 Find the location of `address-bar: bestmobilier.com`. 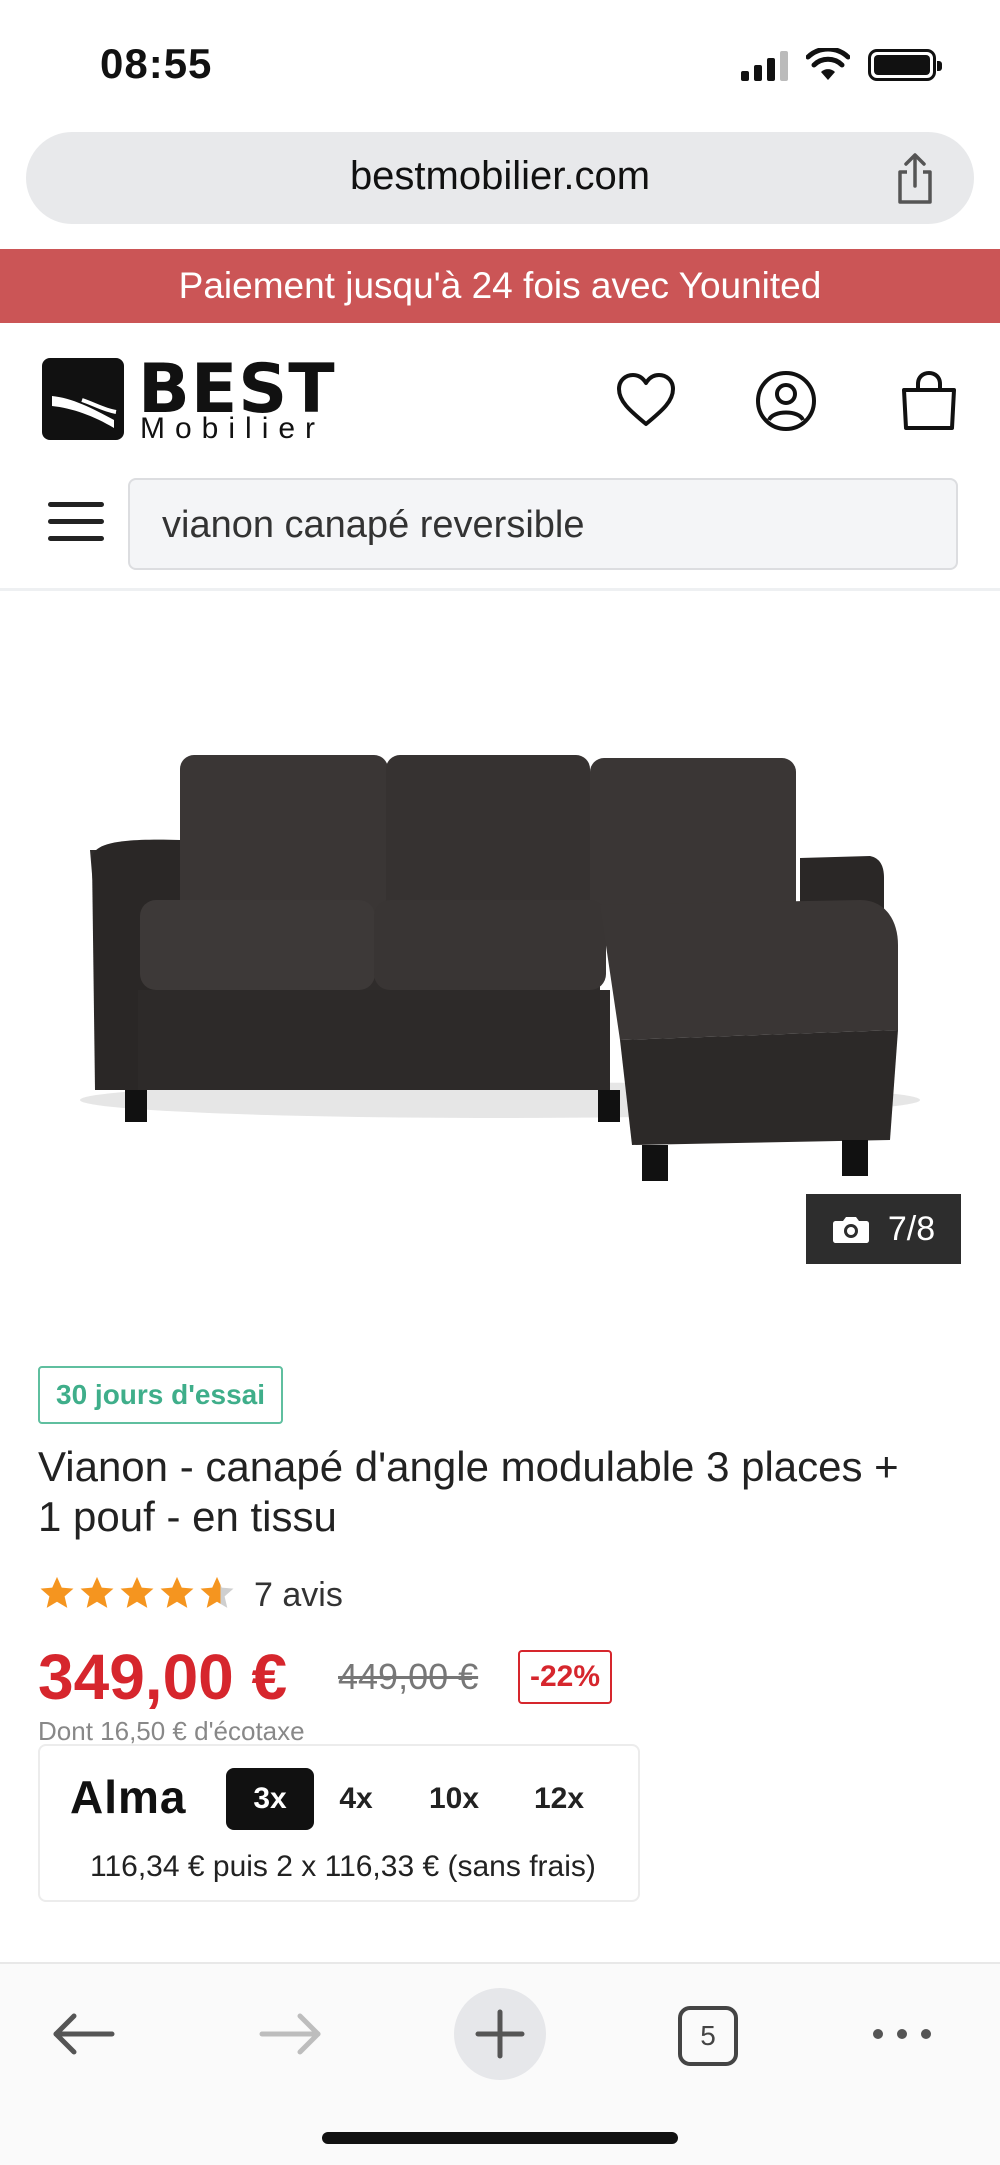

address-bar: bestmobilier.com is located at coordinates (500, 178).